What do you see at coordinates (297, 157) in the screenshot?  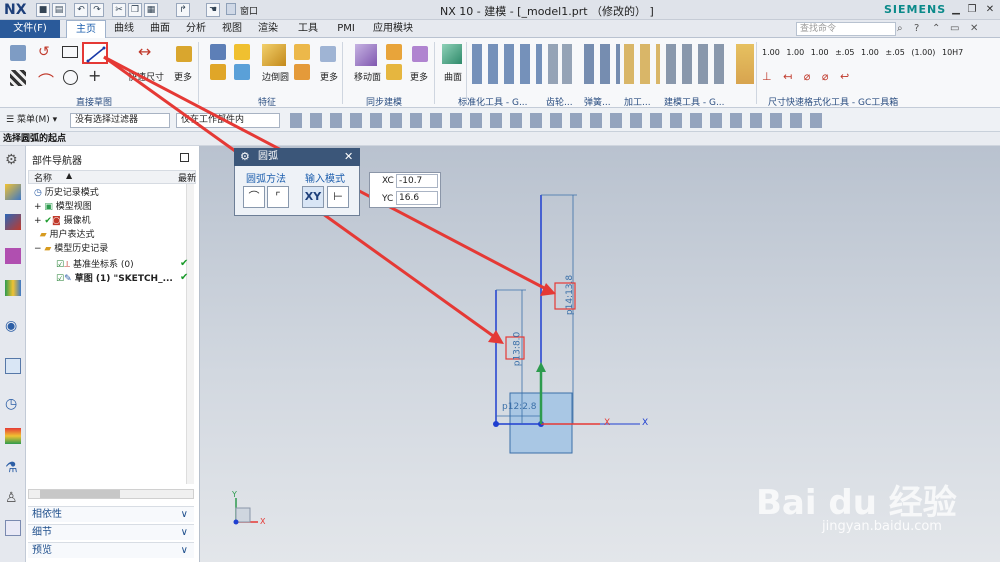 I see `arc-dialog-title: 圆弧` at bounding box center [297, 157].